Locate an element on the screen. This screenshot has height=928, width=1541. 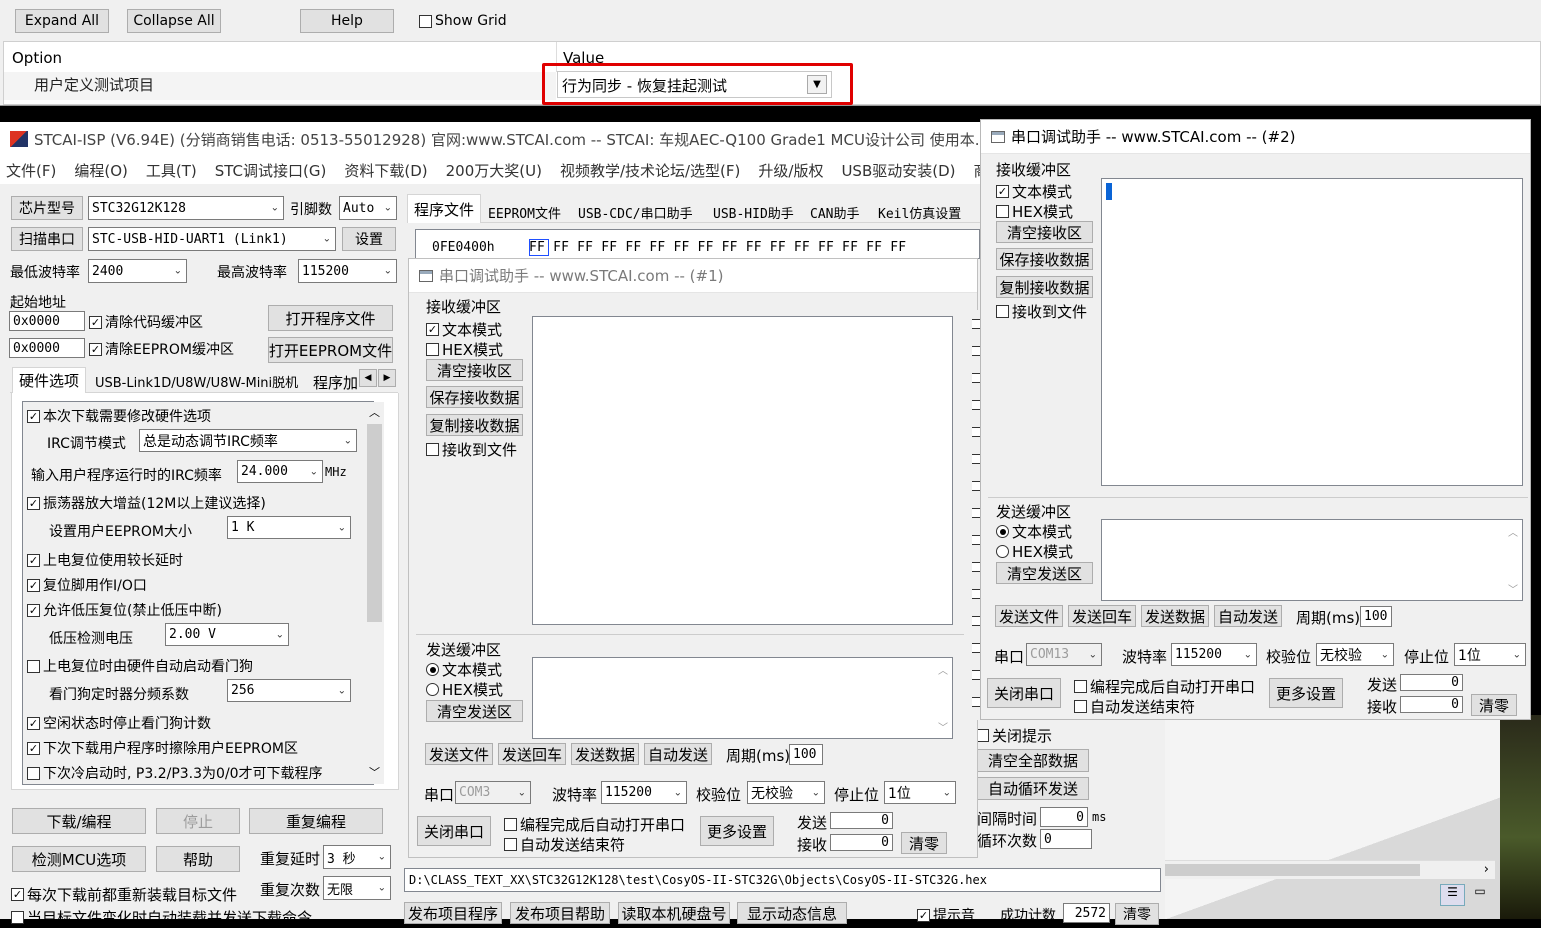
bottom-action-button: 显示动态信息 is located at coordinates (792, 913).